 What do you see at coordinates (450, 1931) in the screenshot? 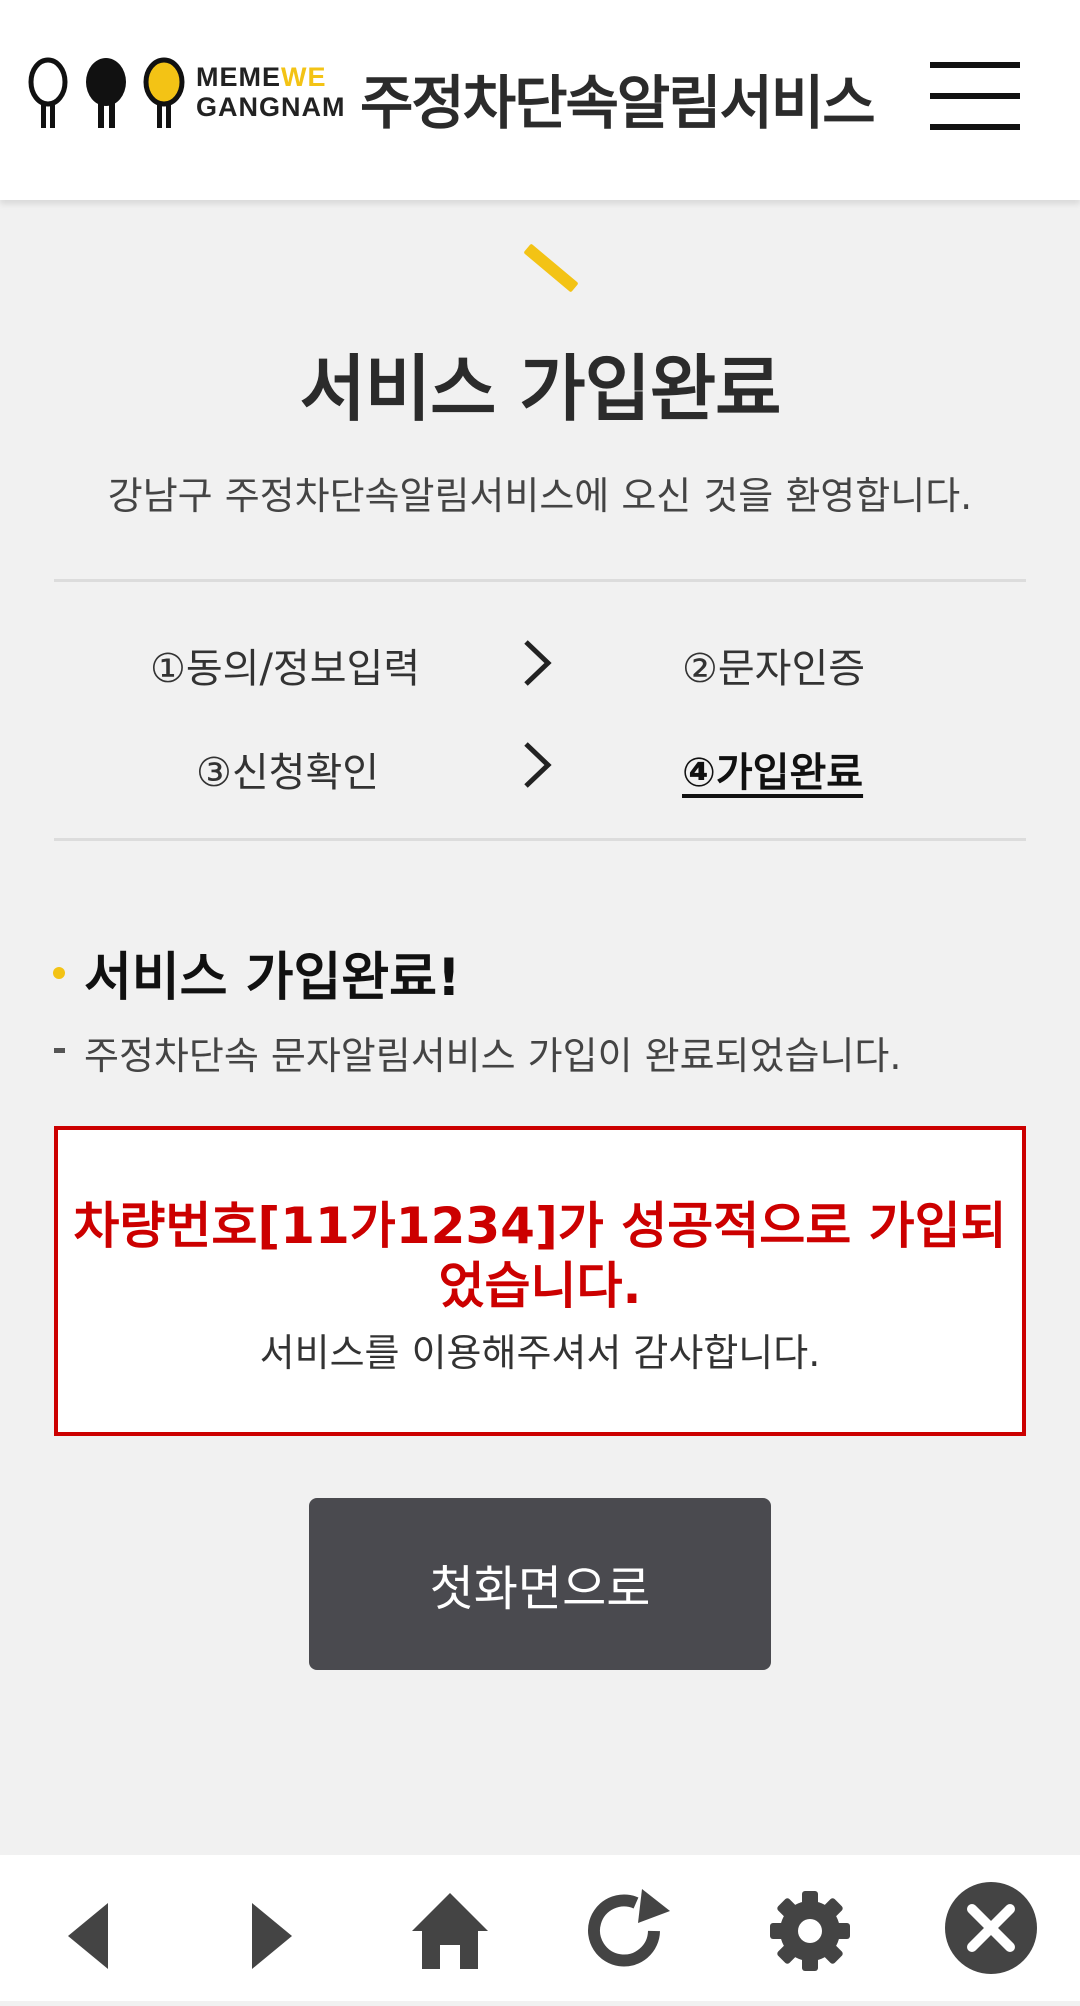
I see `home-icon` at bounding box center [450, 1931].